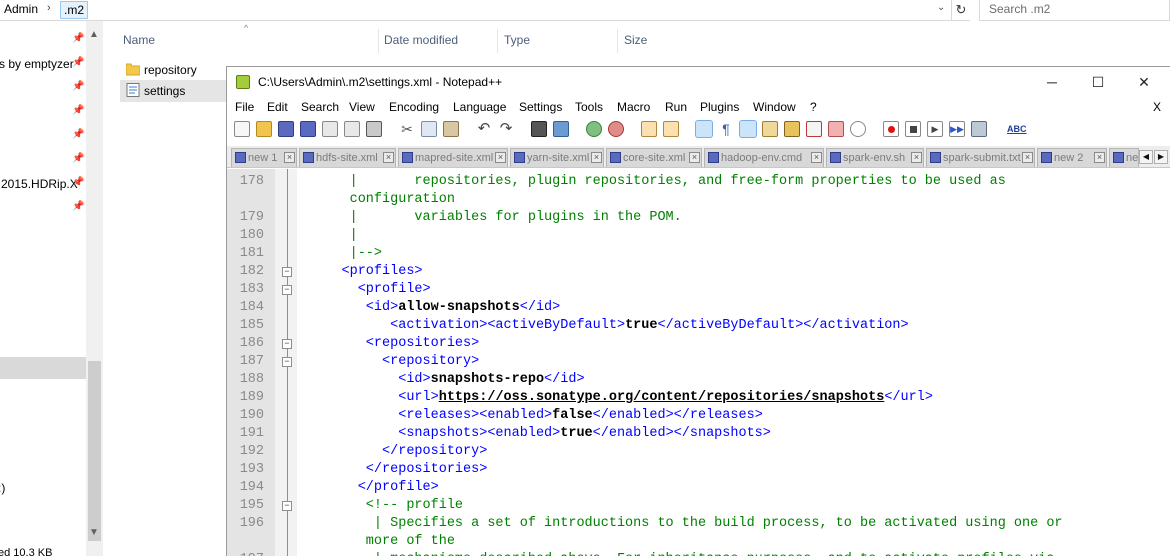 This screenshot has width=1170, height=556. I want to click on code-line: 188 <id>snapshots-repo</id>, so click(698, 380).